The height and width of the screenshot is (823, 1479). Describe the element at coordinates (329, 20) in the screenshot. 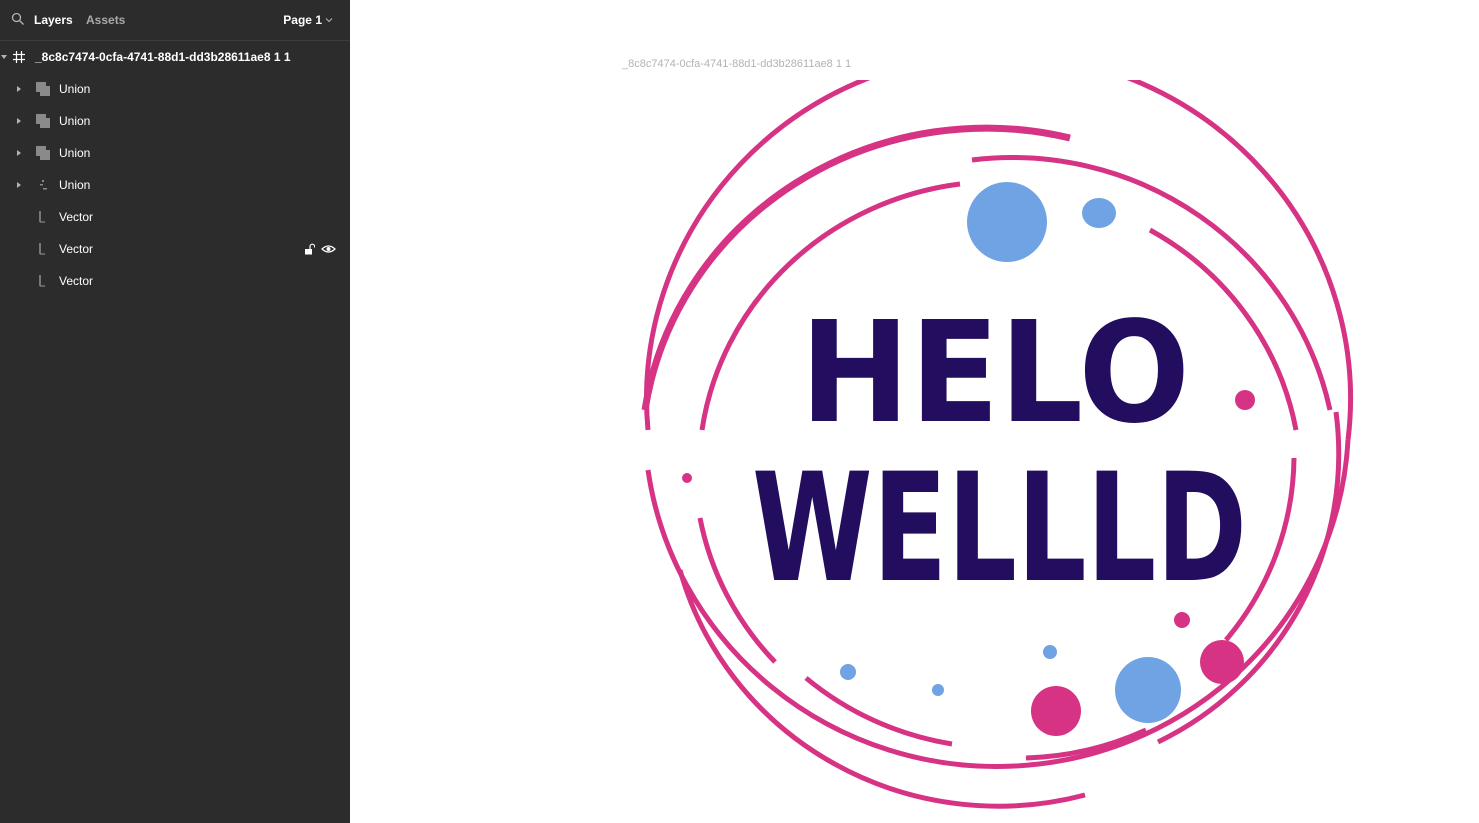

I see `chevron-down-icon` at that location.